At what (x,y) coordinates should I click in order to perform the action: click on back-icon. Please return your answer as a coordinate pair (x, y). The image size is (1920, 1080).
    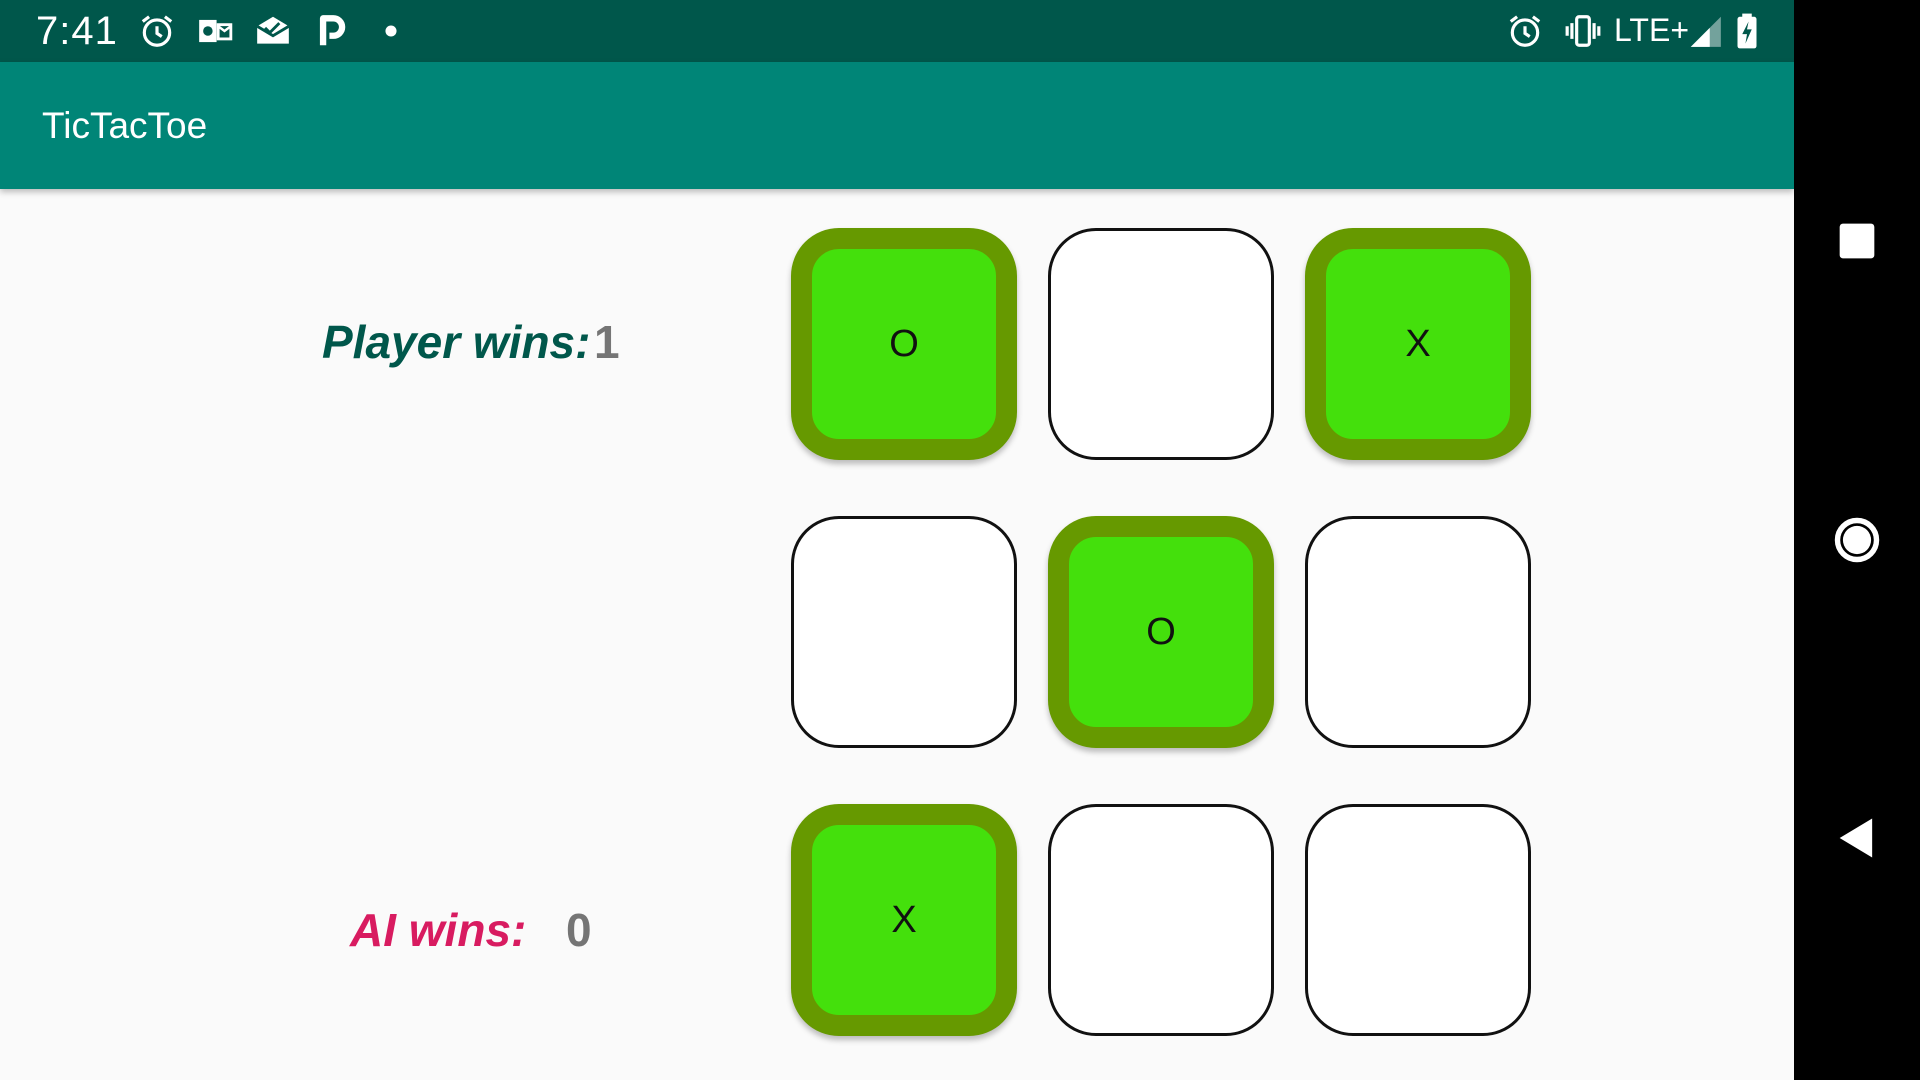
    Looking at the image, I should click on (1856, 838).